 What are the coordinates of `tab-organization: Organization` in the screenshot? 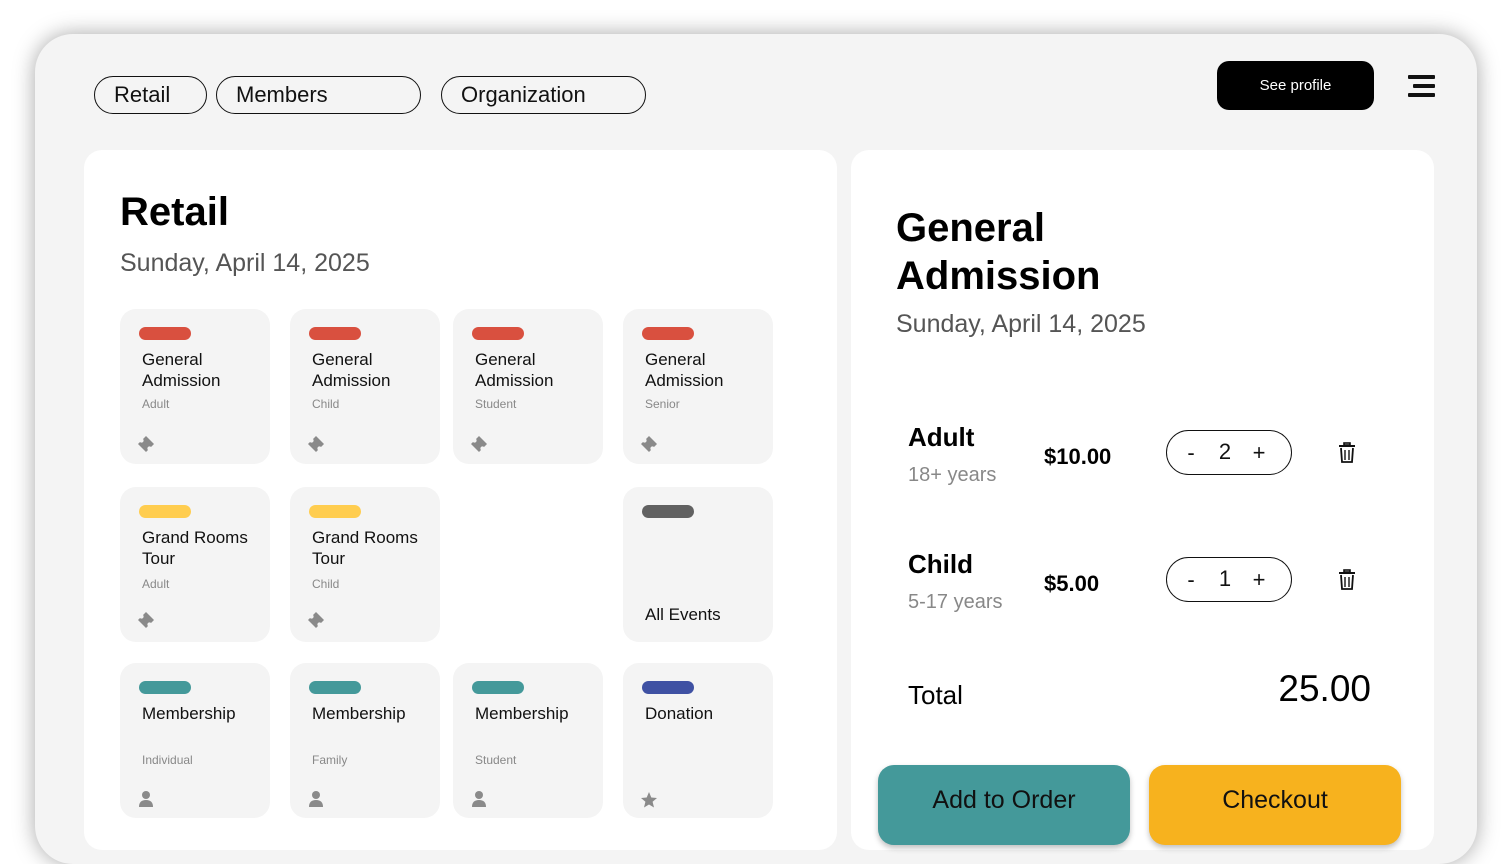 It's located at (543, 95).